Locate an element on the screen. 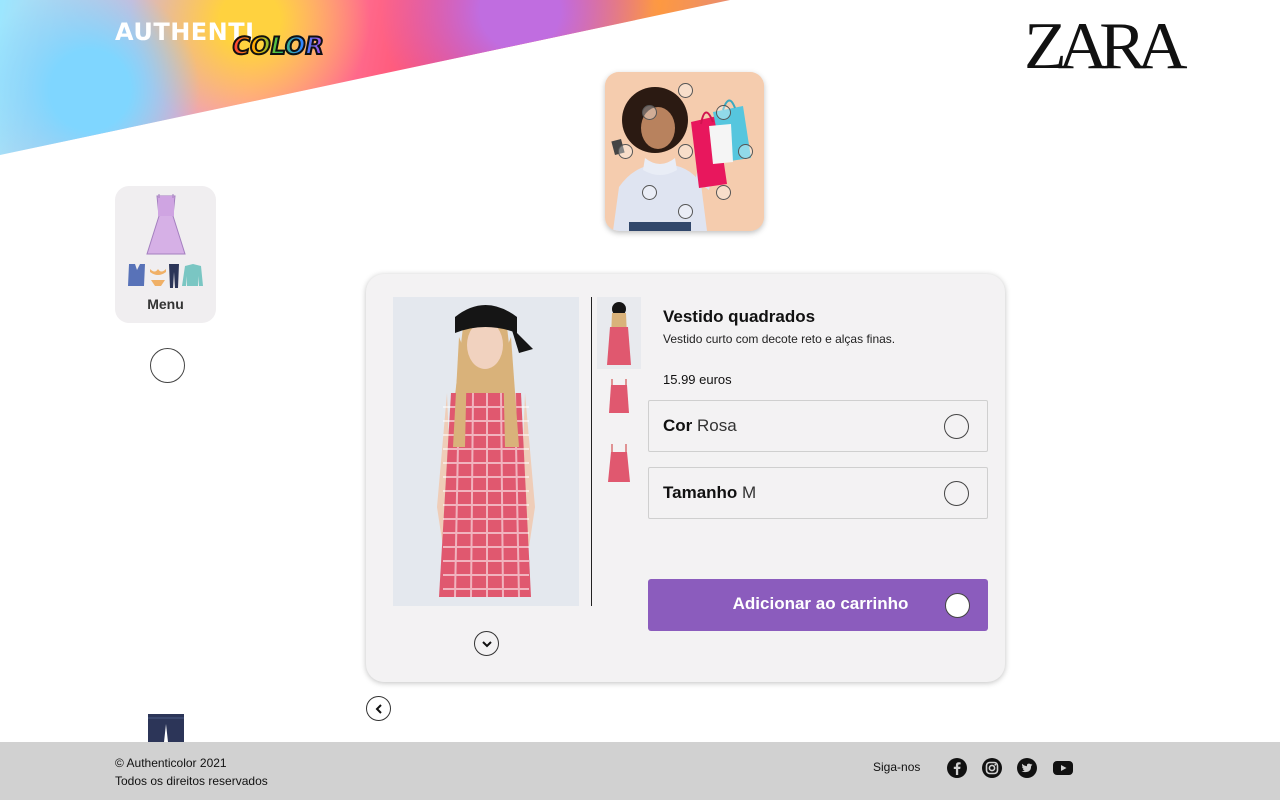  size-selector-text: Tamanho M is located at coordinates (709, 493).